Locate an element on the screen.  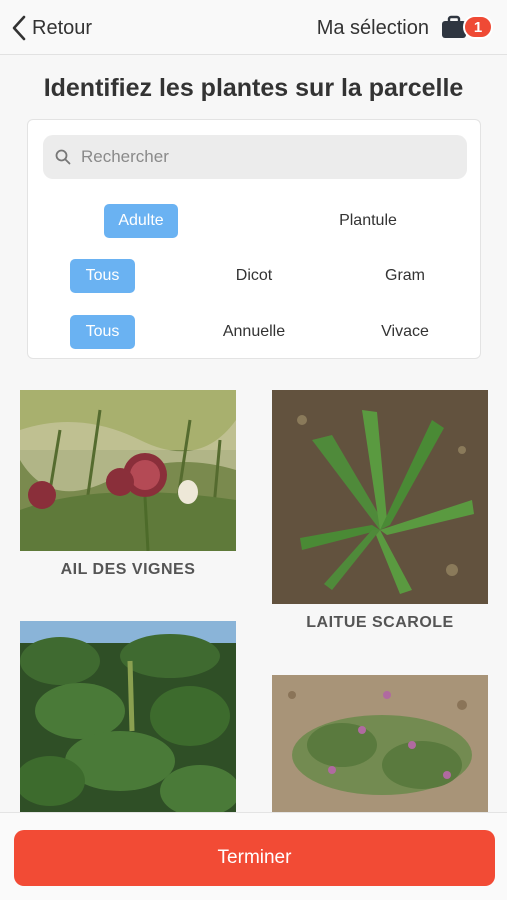
chevron-left-icon is located at coordinates (19, 28).